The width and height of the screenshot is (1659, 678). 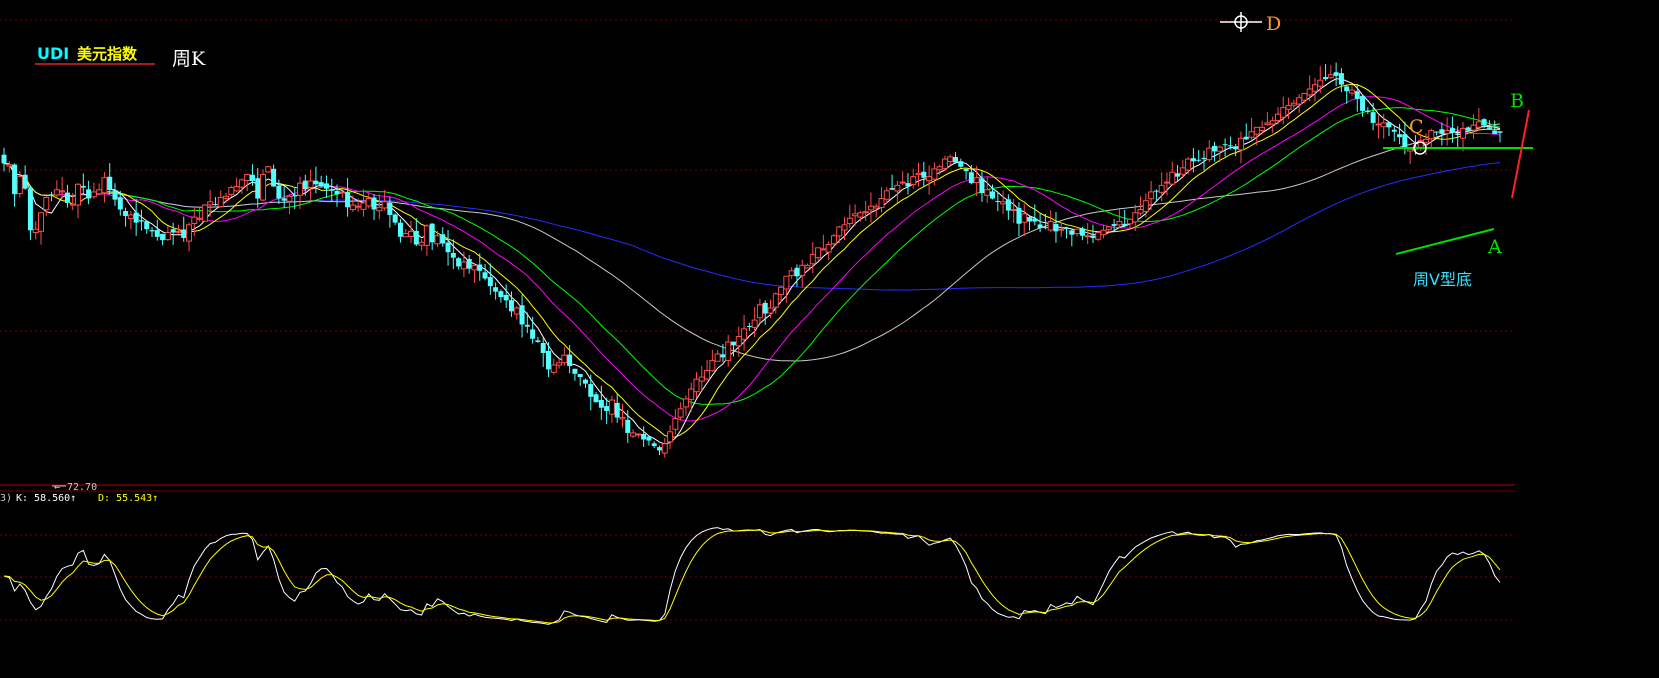 I want to click on kdj-k-label: K: 58.560↑, so click(x=46, y=498).